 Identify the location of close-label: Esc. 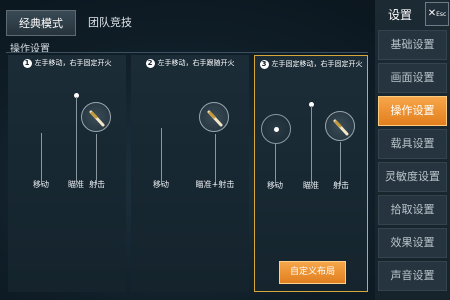
(441, 14).